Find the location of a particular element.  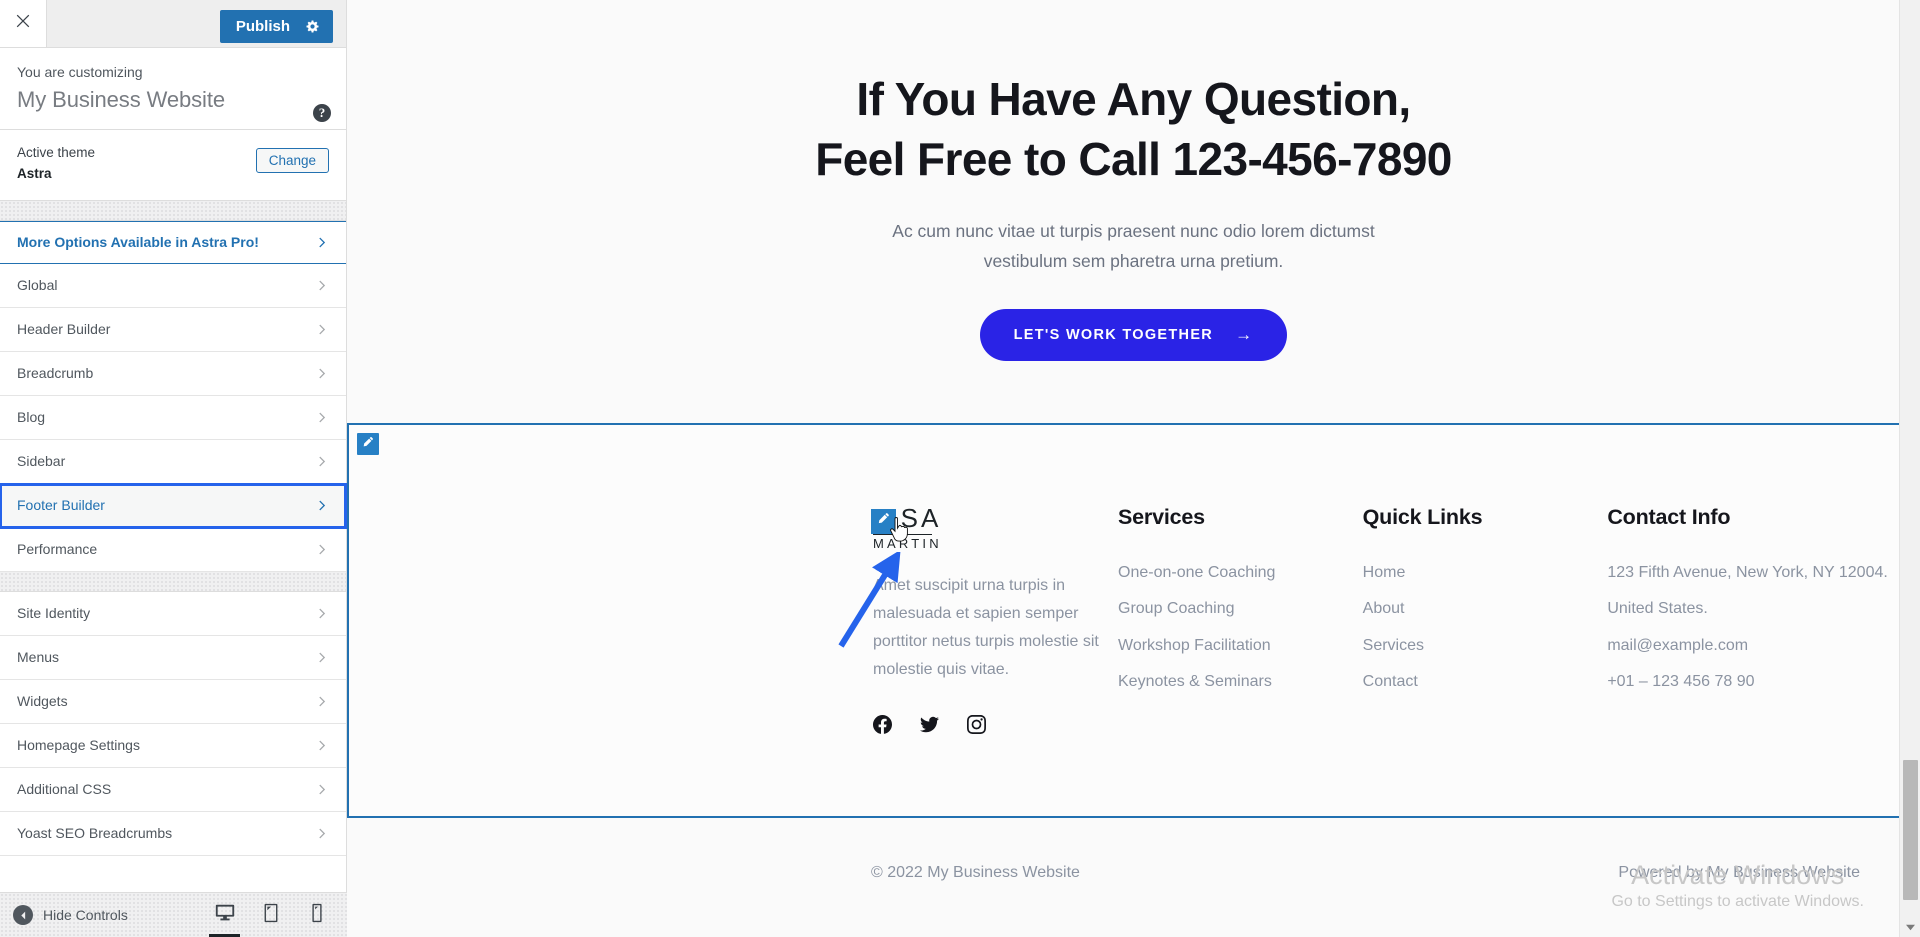

footer-link-item: Services is located at coordinates (1485, 646).